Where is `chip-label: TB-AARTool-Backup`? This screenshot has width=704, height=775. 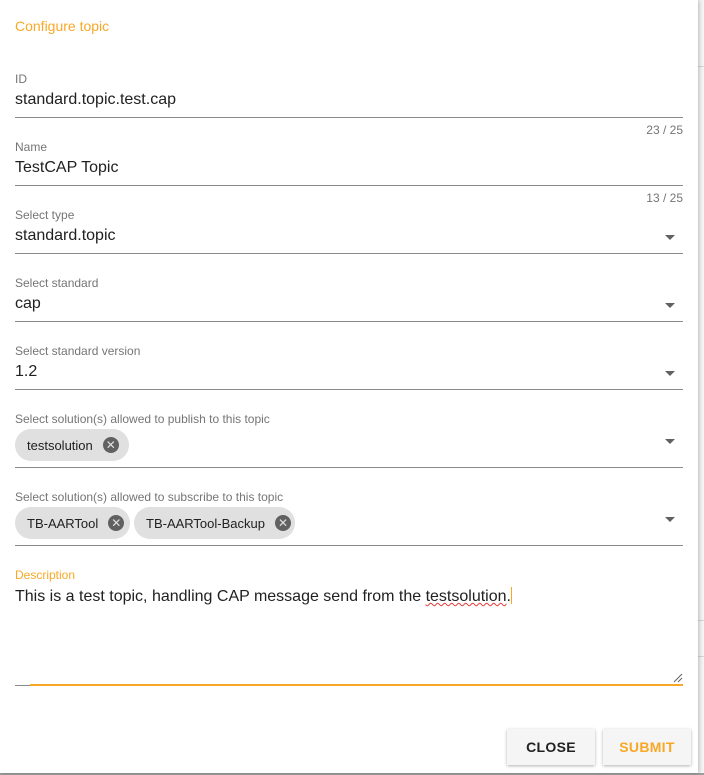 chip-label: TB-AARTool-Backup is located at coordinates (205, 523).